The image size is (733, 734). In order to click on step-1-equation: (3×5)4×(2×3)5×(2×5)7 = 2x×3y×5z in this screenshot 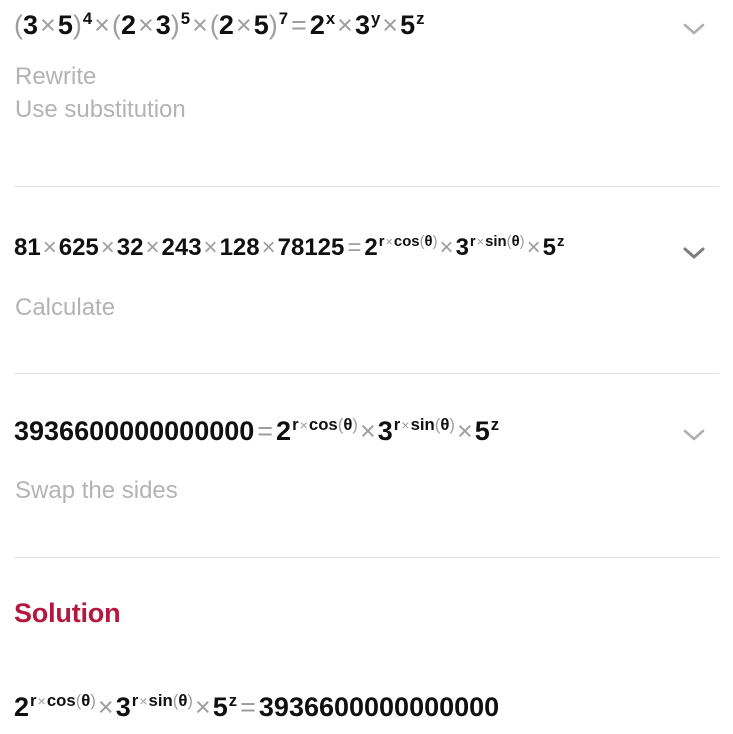, I will do `click(219, 23)`.